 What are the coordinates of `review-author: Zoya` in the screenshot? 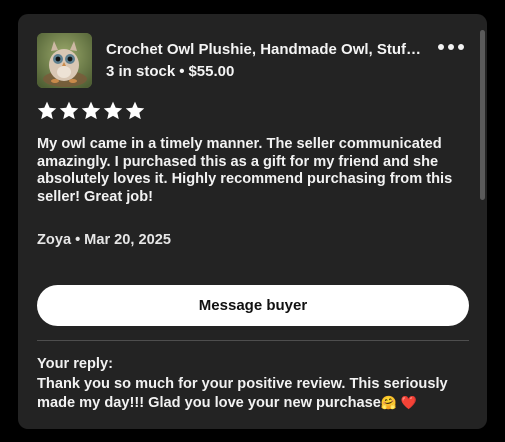 It's located at (54, 240).